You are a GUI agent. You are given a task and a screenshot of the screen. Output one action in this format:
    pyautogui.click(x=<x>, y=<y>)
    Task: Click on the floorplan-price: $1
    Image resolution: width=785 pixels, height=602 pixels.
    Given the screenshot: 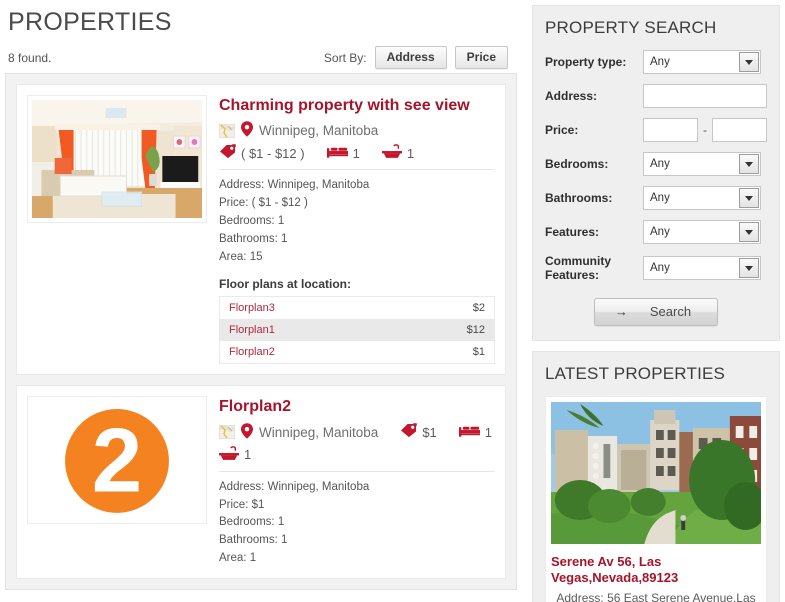 What is the action you would take?
    pyautogui.click(x=478, y=352)
    